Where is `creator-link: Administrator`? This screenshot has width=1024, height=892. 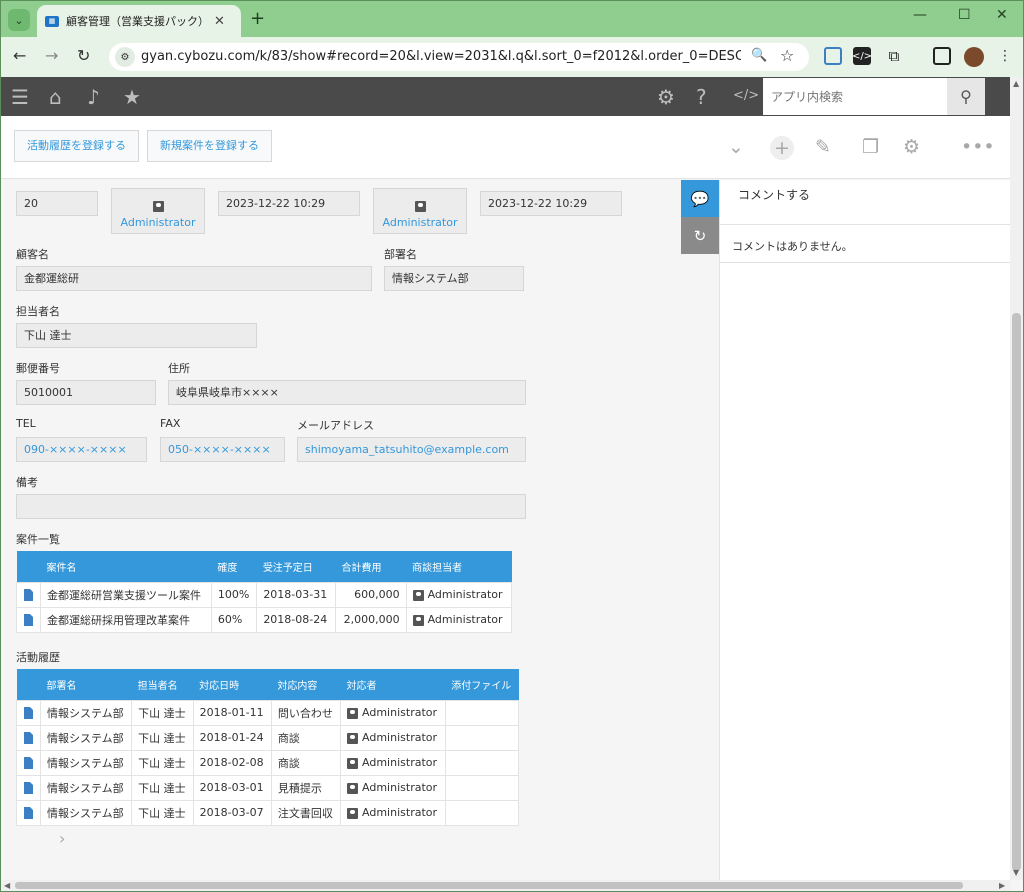 creator-link: Administrator is located at coordinates (158, 222).